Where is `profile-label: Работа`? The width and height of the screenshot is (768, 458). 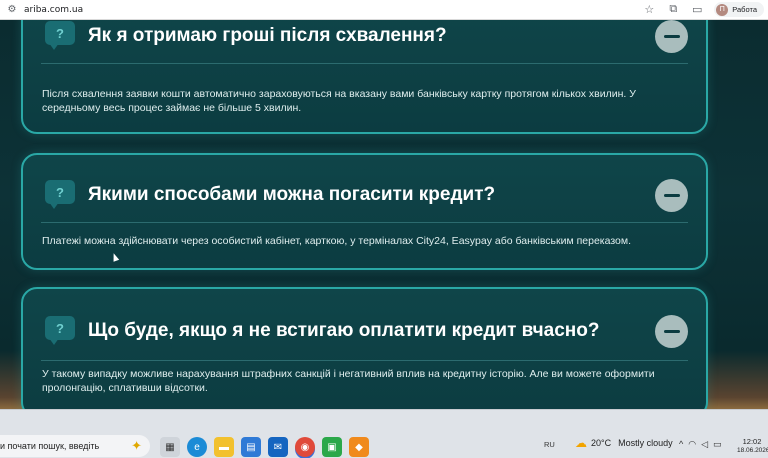
profile-label: Работа is located at coordinates (744, 9).